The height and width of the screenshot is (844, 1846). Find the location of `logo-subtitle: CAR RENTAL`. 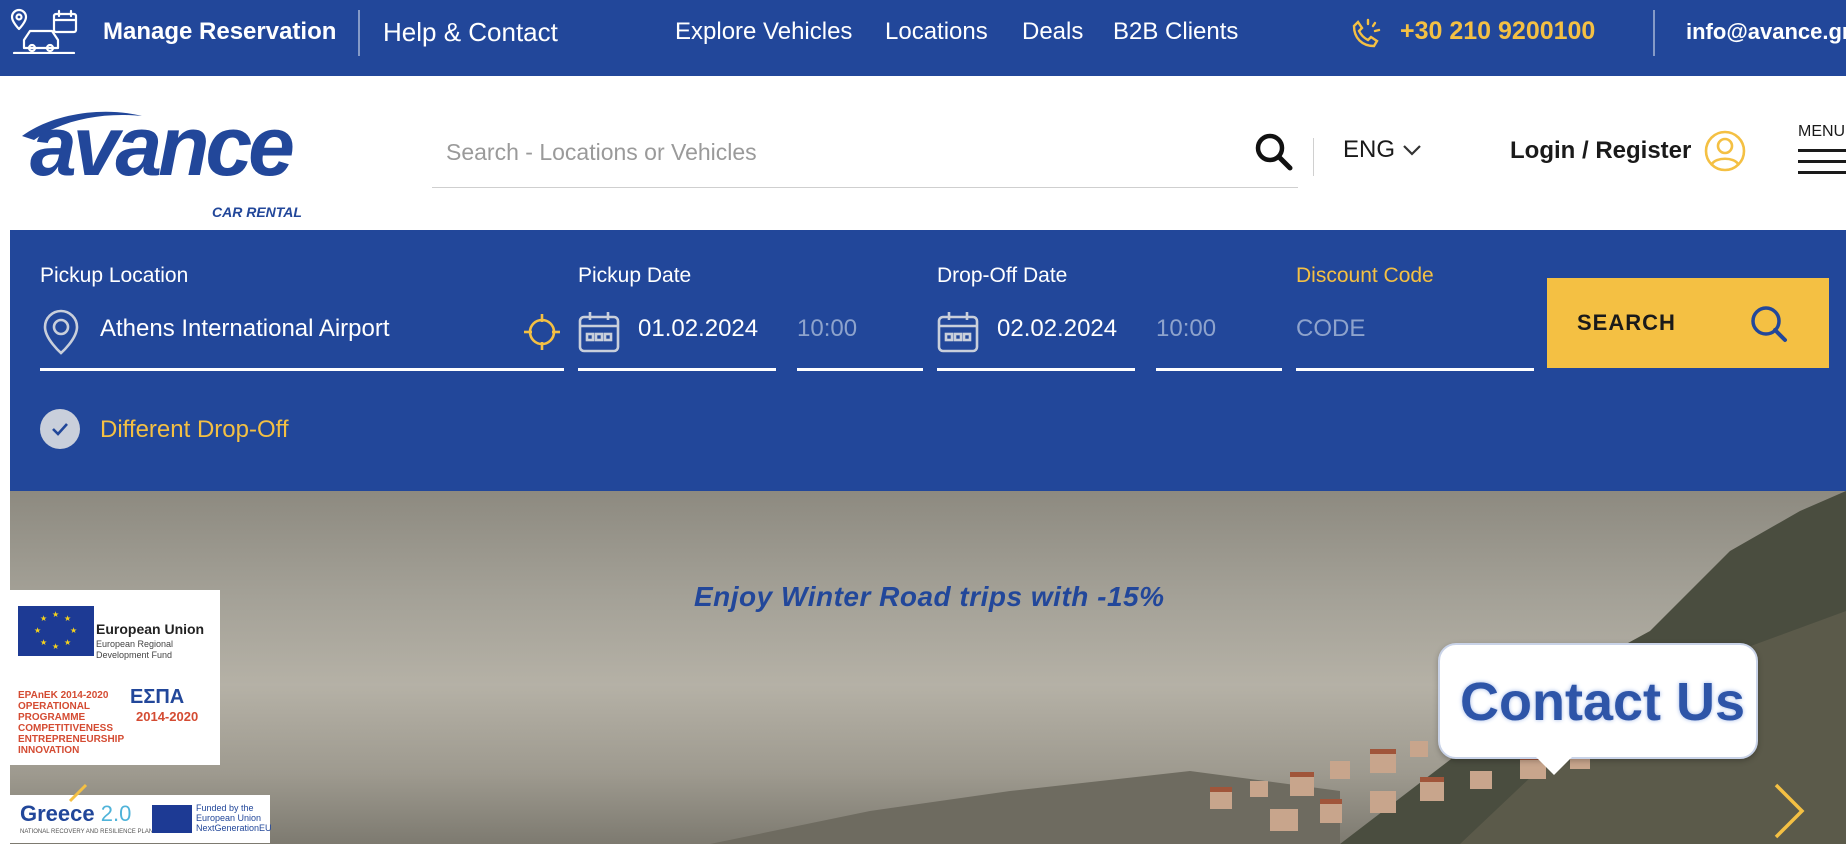

logo-subtitle: CAR RENTAL is located at coordinates (257, 212).